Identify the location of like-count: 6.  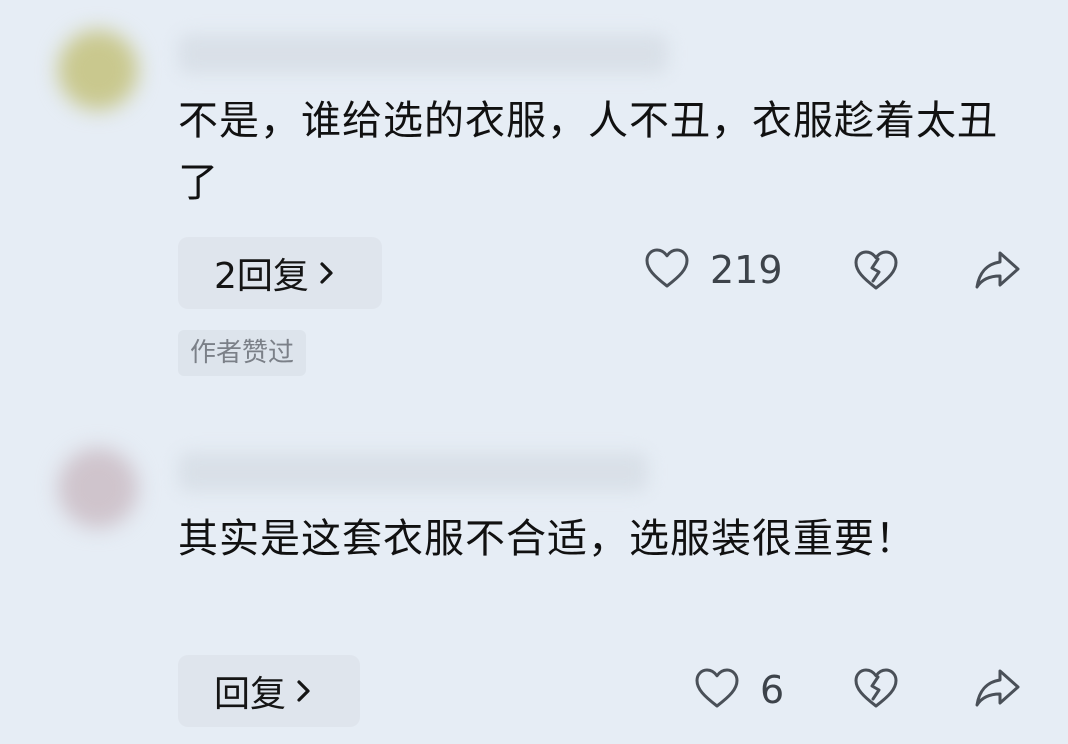
(772, 690).